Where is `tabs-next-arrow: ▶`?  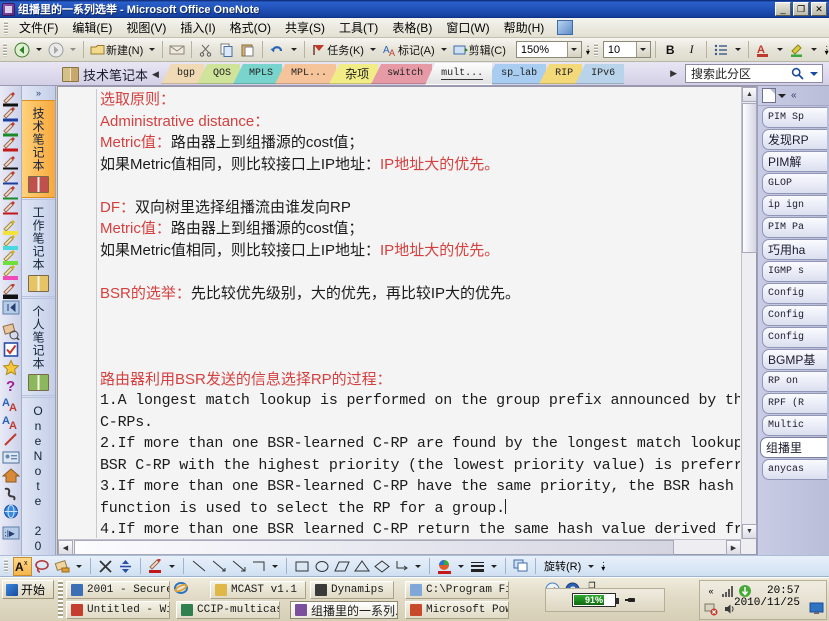 tabs-next-arrow: ▶ is located at coordinates (673, 73).